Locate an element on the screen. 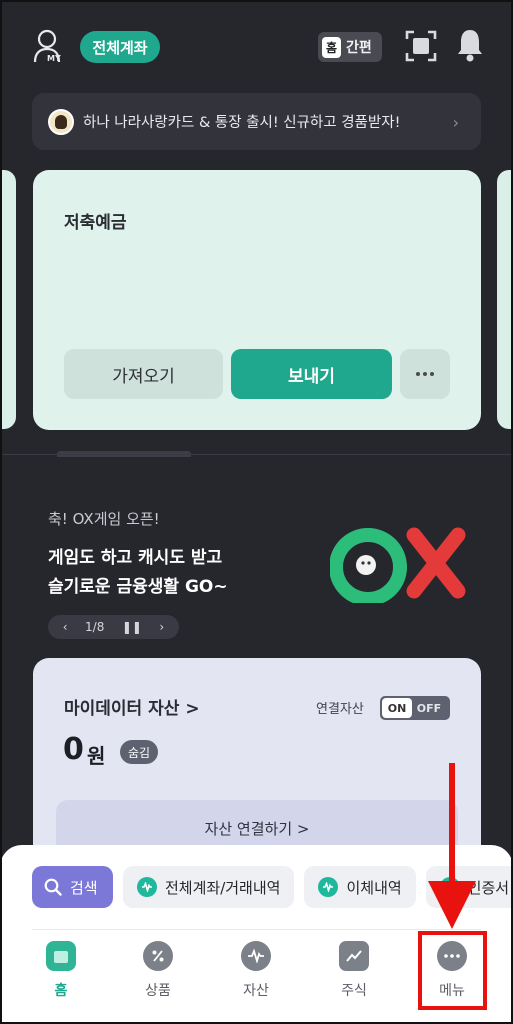  mydata-title: 마이데이터 자산 > is located at coordinates (132, 706).